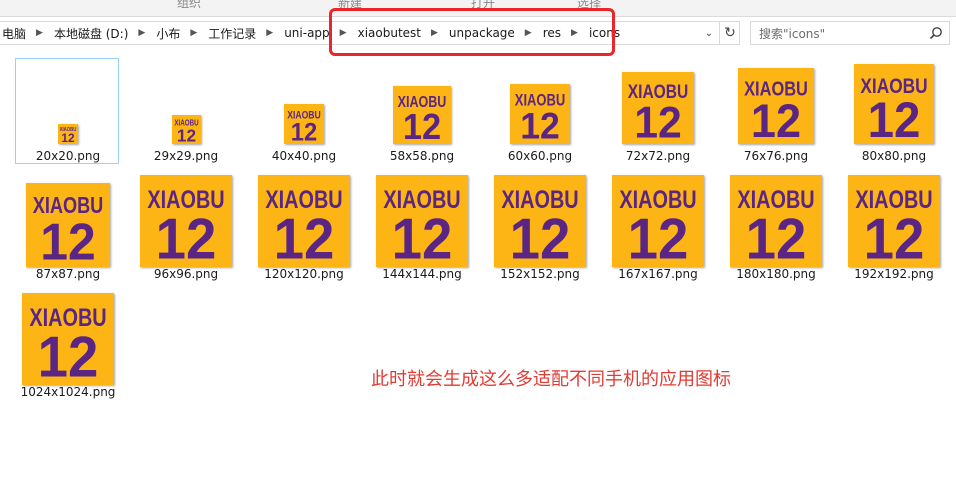  What do you see at coordinates (658, 156) in the screenshot?
I see `file-name: 72x72.png` at bounding box center [658, 156].